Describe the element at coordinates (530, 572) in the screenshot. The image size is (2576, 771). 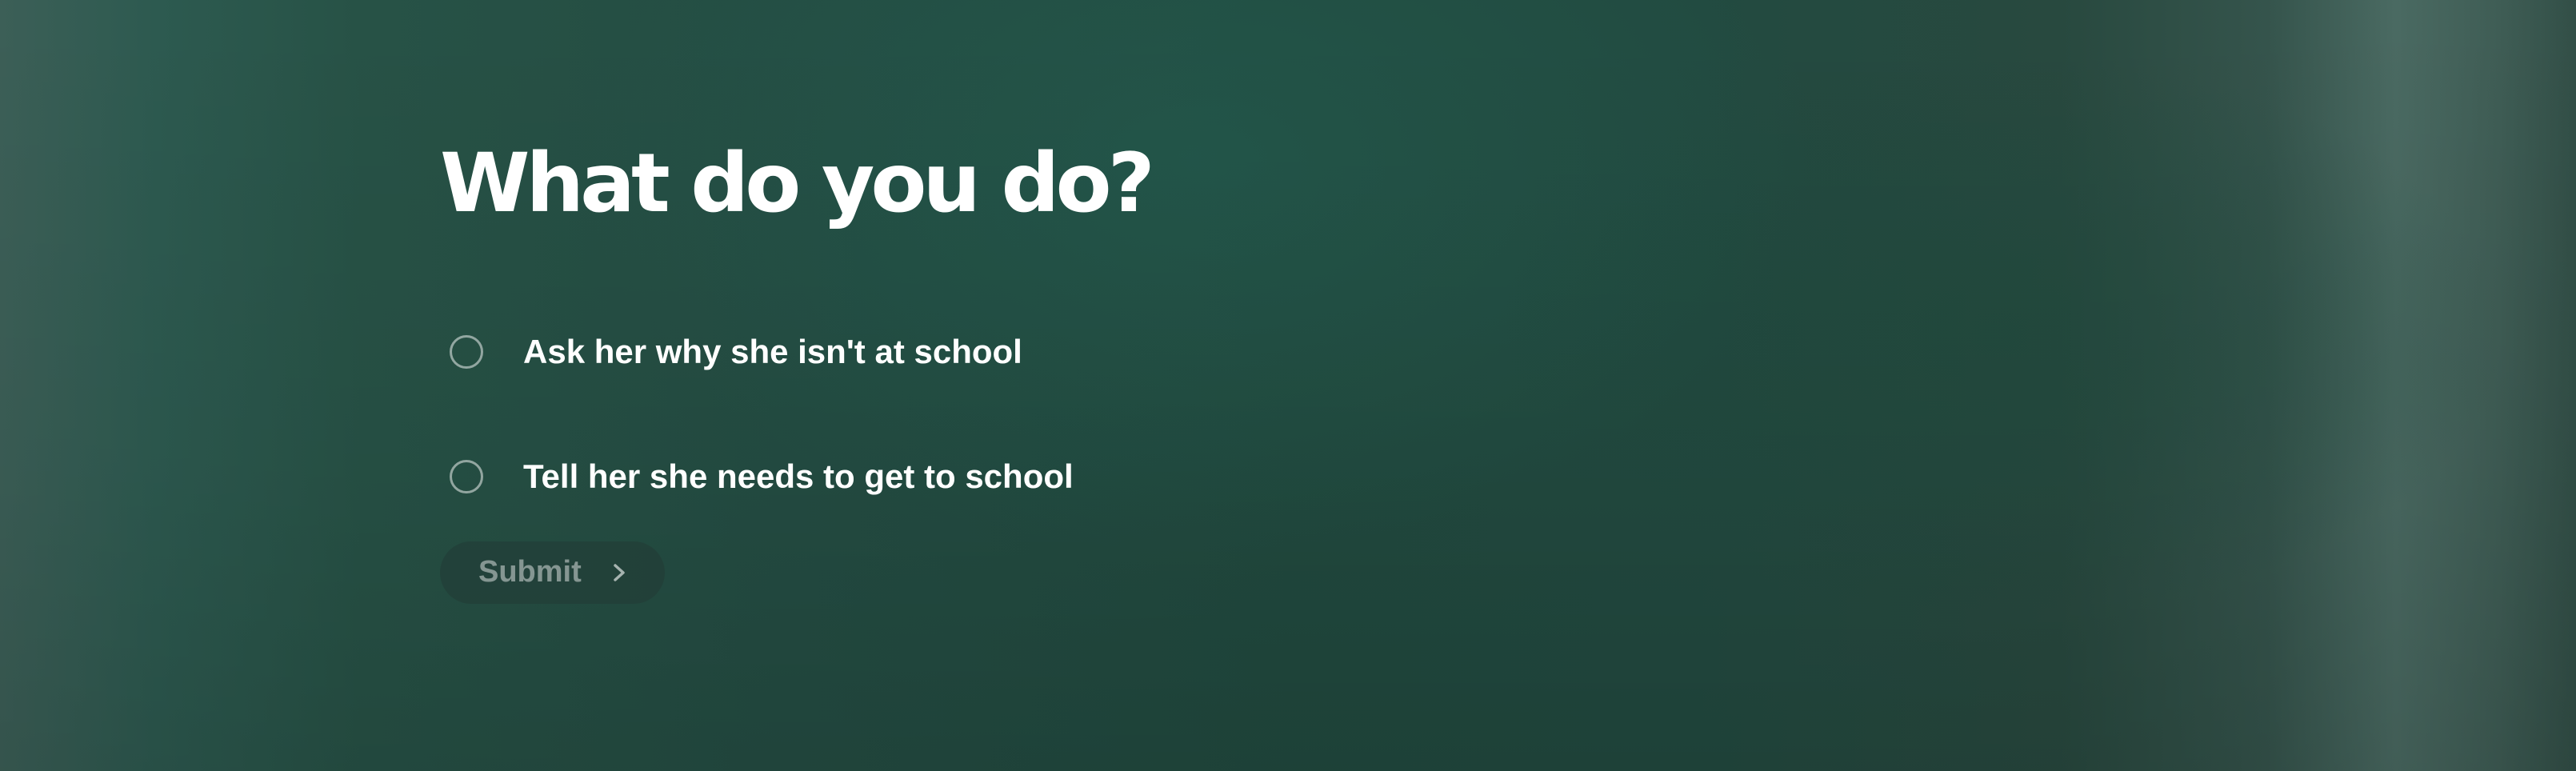
I see `submit-label: Submit` at that location.